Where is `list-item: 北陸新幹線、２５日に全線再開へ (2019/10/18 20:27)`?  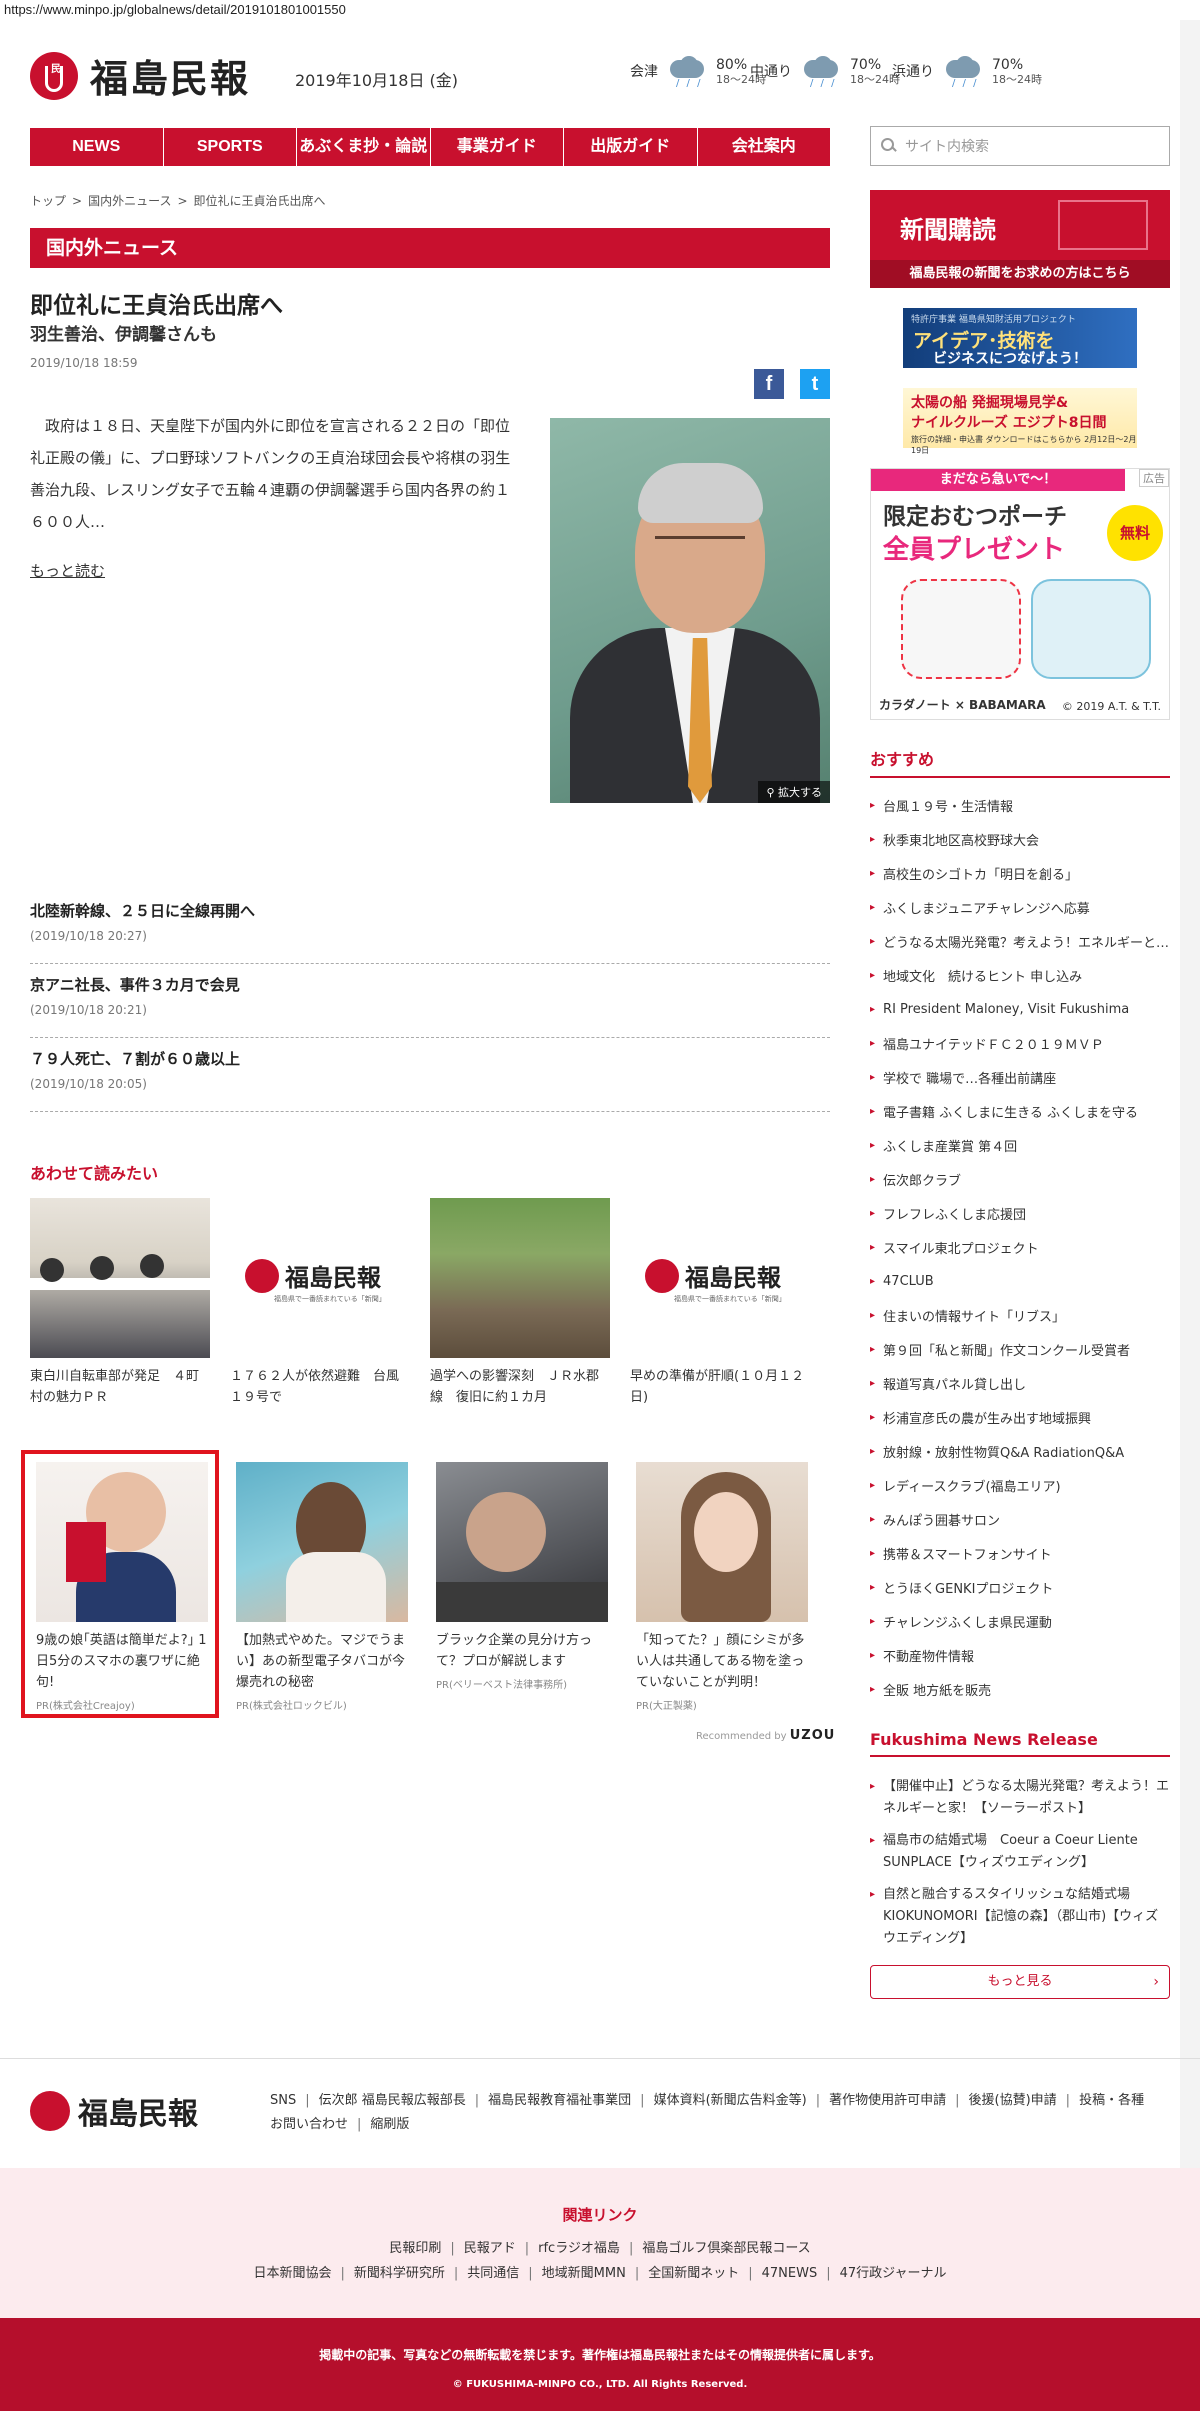
list-item: 北陸新幹線、２５日に全線再開へ (2019/10/18 20:27) is located at coordinates (430, 927).